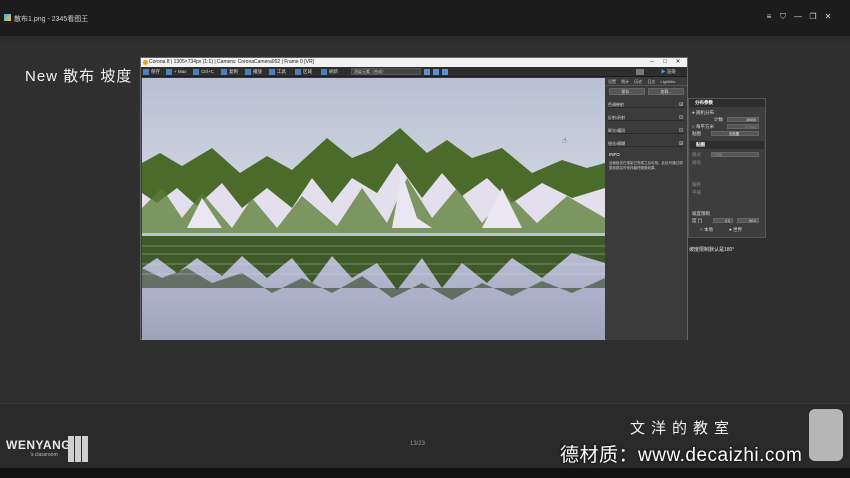 This screenshot has height=478, width=850. I want to click on region-button: 区域, so click(303, 72).